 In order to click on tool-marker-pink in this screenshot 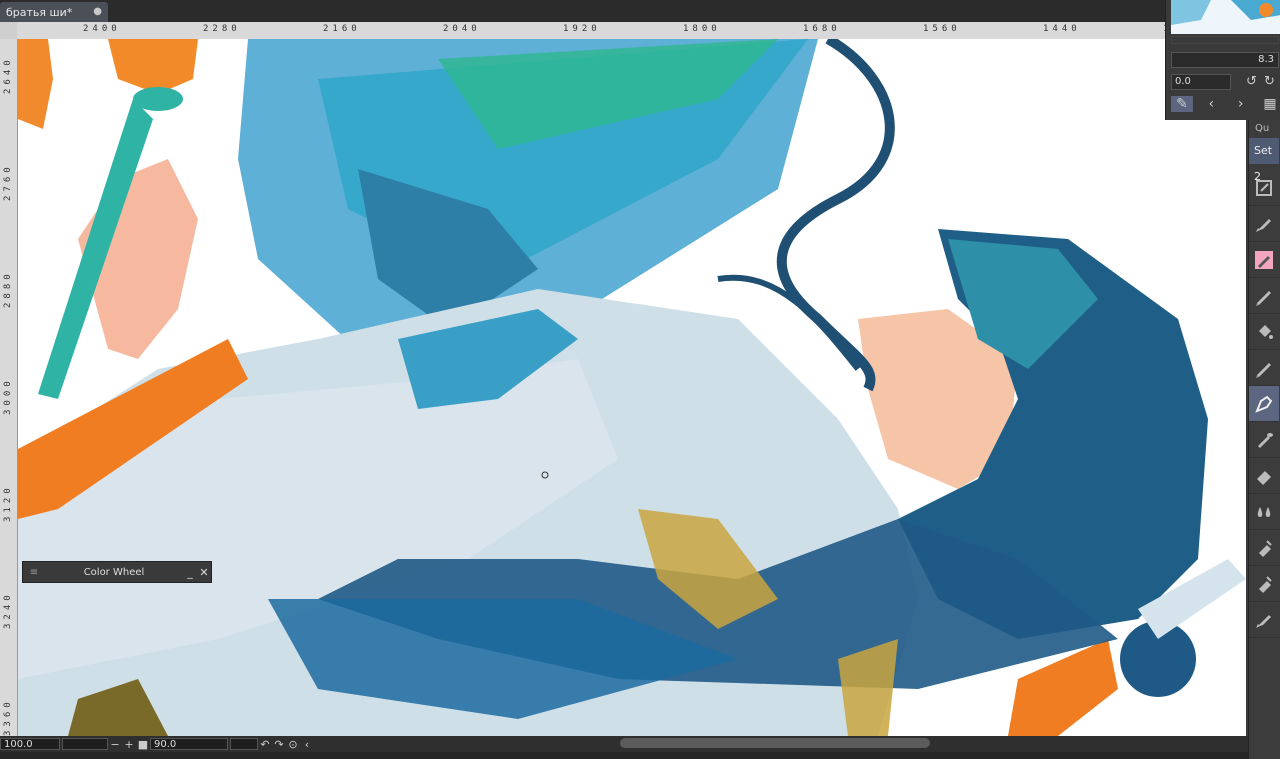, I will do `click(1264, 260)`.